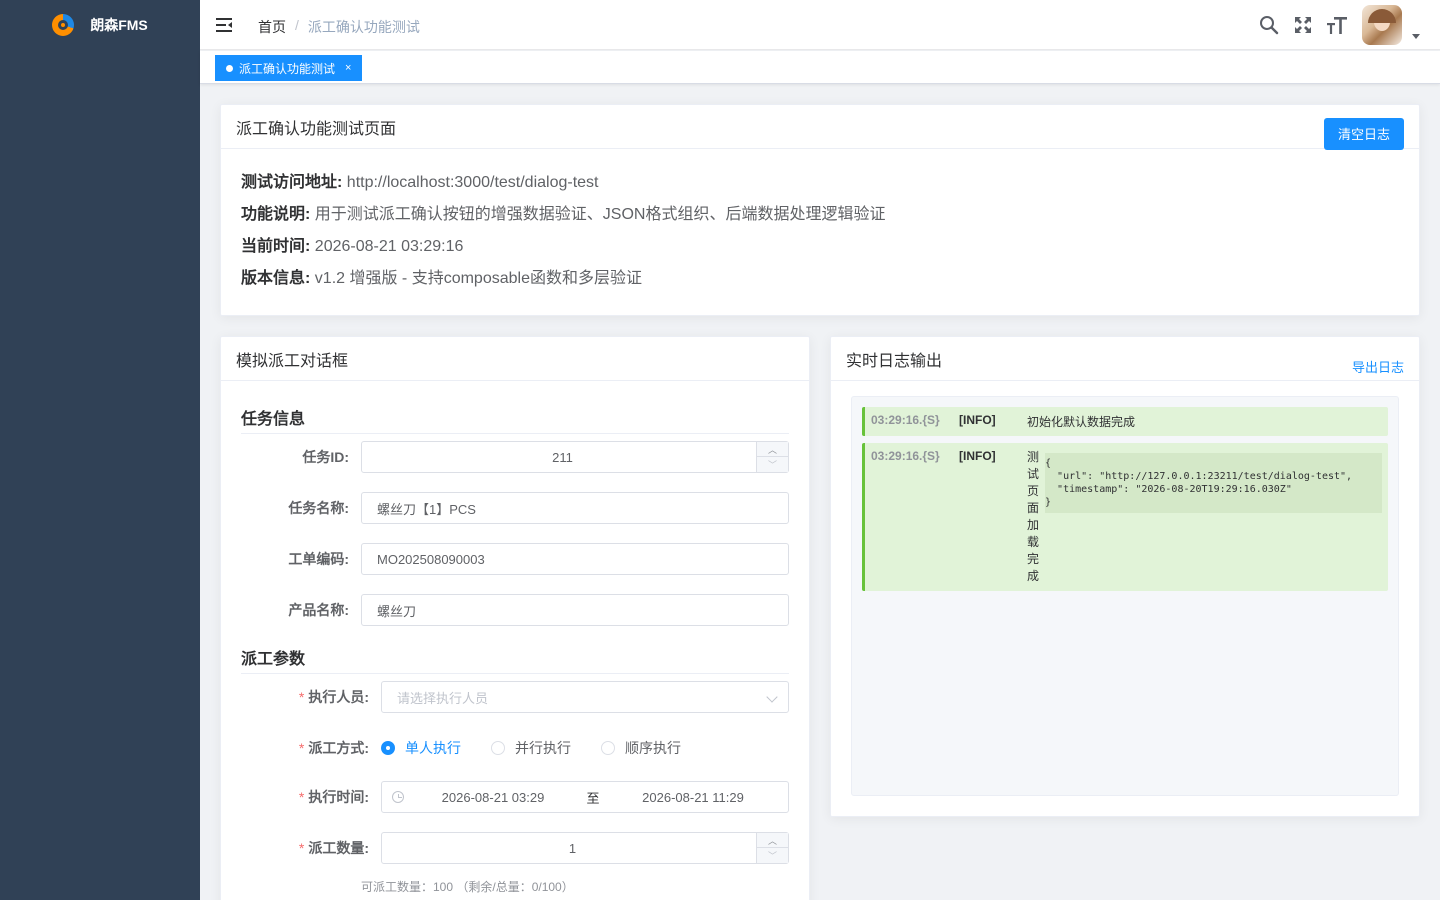 The height and width of the screenshot is (900, 1440). I want to click on task-id-stepper: ︿ ﹀, so click(772, 457).